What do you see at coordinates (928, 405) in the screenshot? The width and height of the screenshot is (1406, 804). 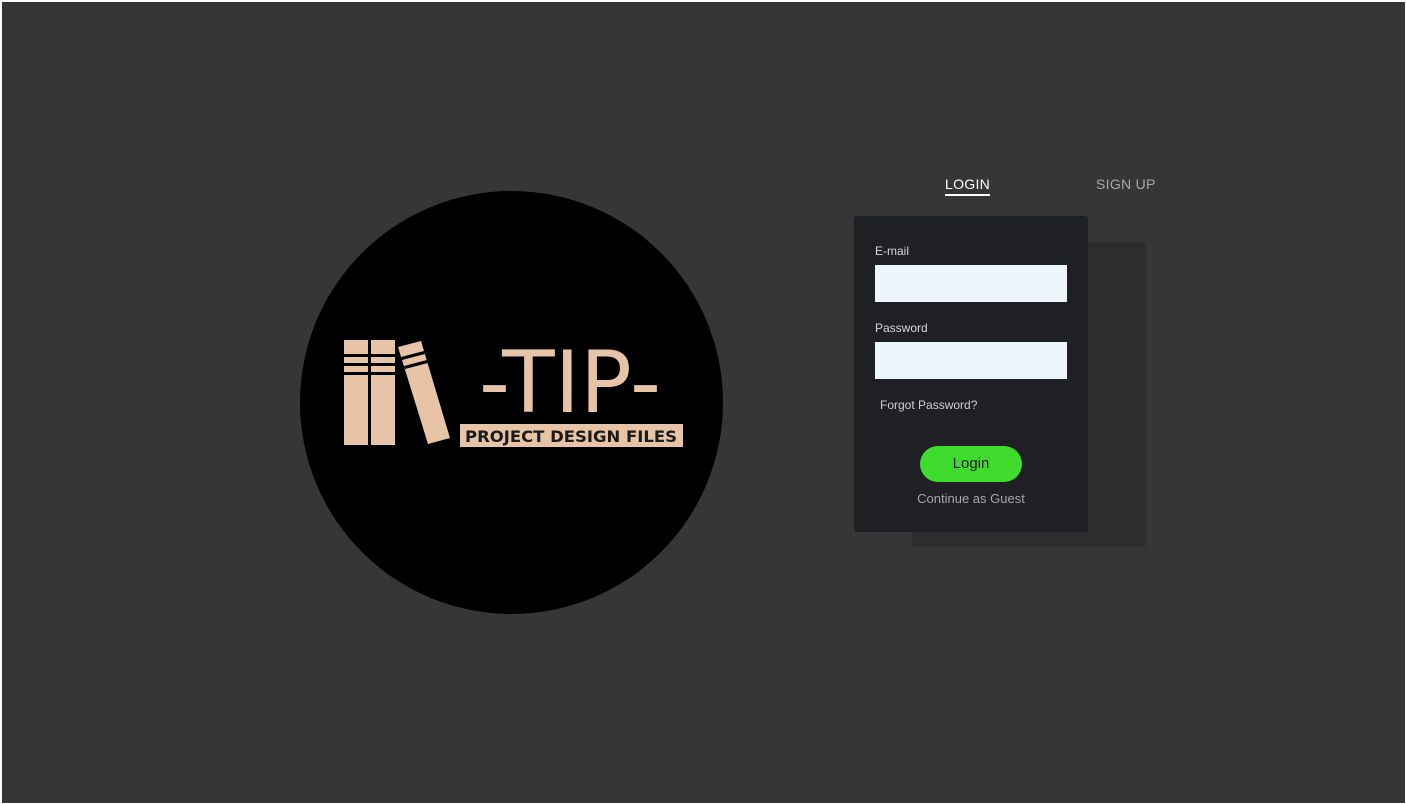 I see `forgot-password-link: Forgot Password?` at bounding box center [928, 405].